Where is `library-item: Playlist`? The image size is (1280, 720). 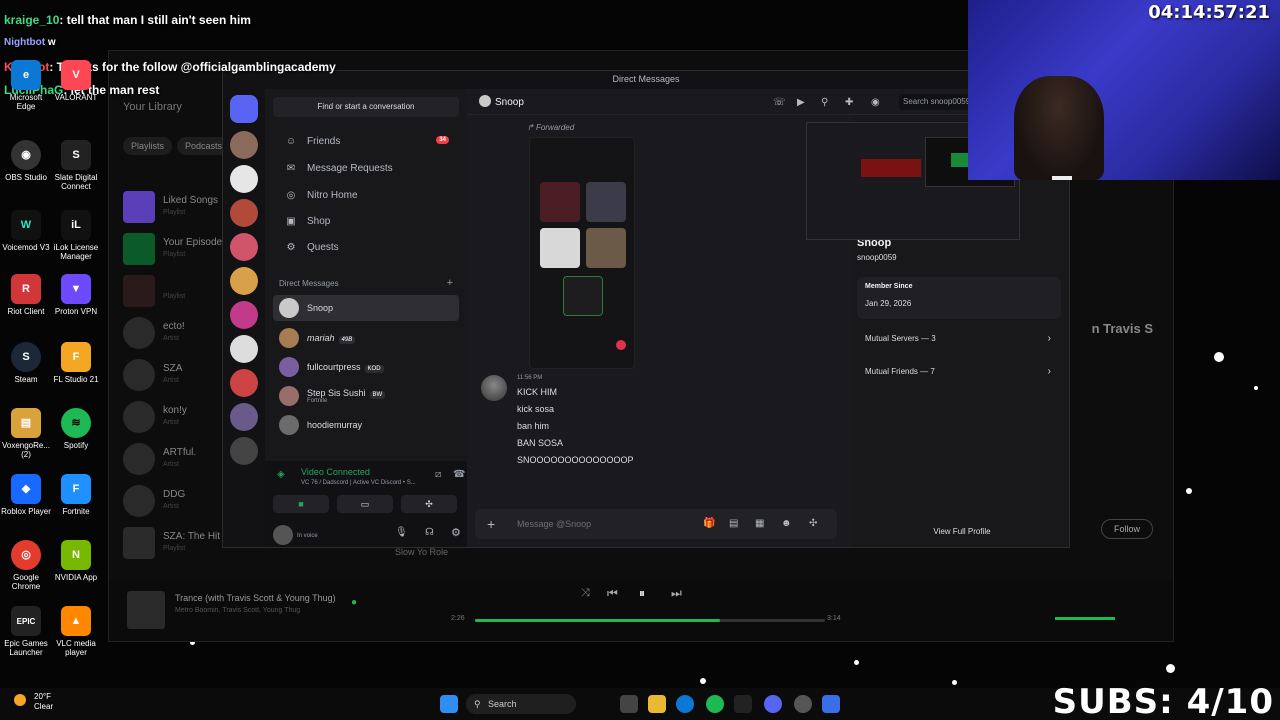 library-item: Playlist is located at coordinates (178, 292).